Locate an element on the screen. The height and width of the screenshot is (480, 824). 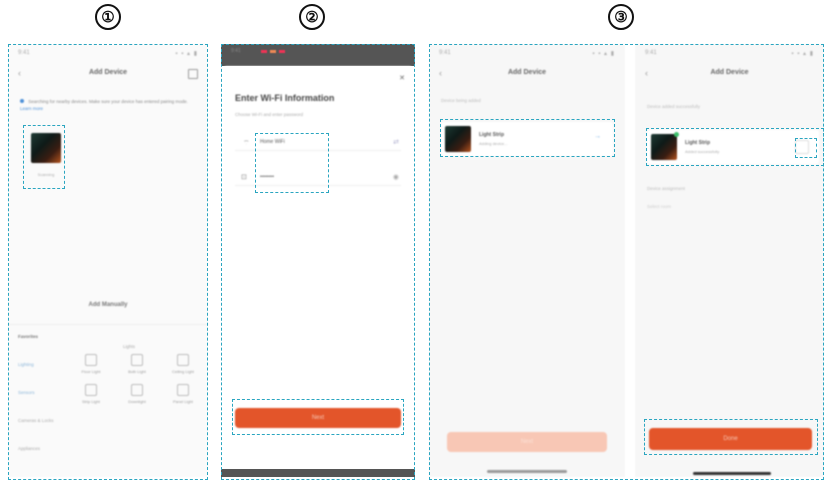
highlight-checkbox is located at coordinates (806, 148).